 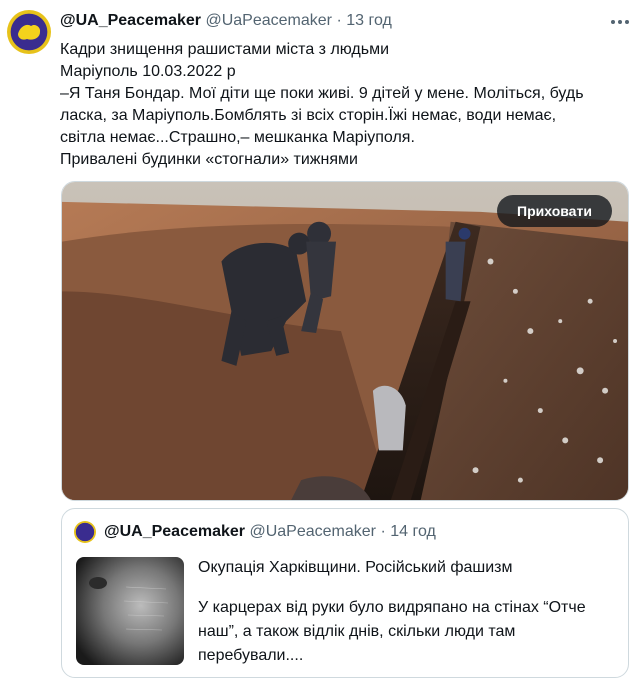 I want to click on quoted-author-display-name: @UA_Peacemaker, so click(x=175, y=531).